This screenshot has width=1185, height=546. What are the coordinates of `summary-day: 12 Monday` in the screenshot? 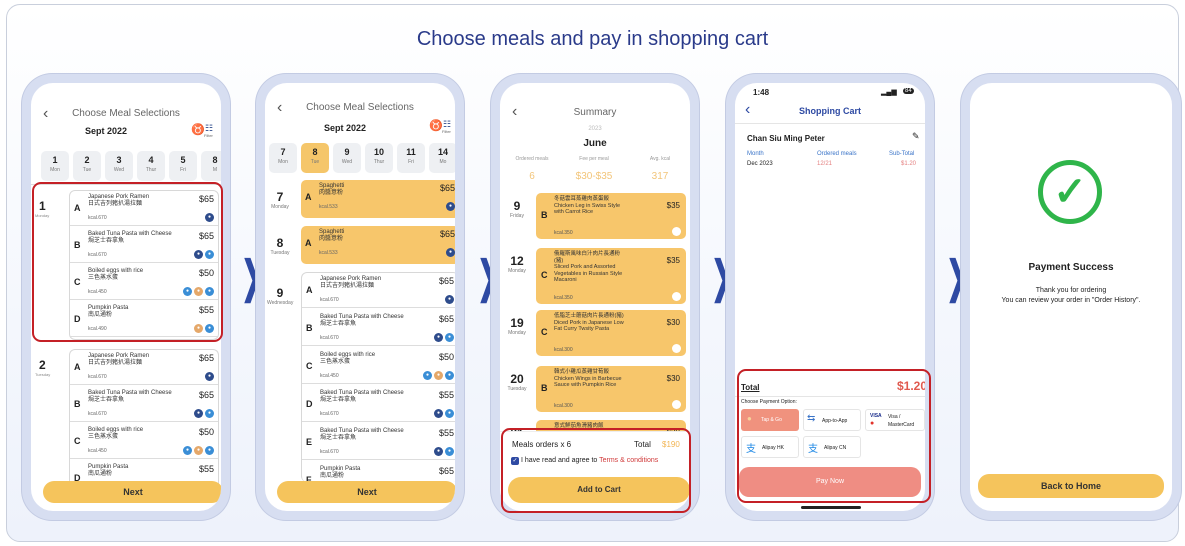 It's located at (517, 264).